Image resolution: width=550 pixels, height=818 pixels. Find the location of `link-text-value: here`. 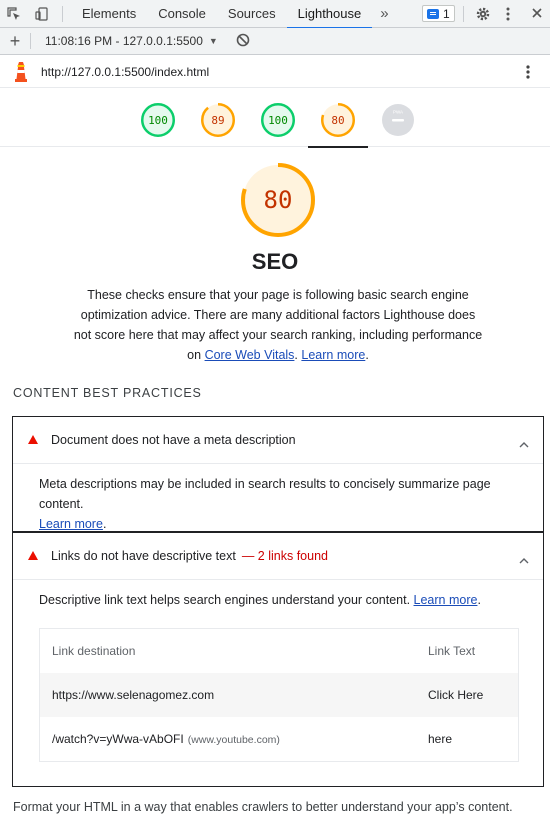

link-text-value: here is located at coordinates (440, 739).